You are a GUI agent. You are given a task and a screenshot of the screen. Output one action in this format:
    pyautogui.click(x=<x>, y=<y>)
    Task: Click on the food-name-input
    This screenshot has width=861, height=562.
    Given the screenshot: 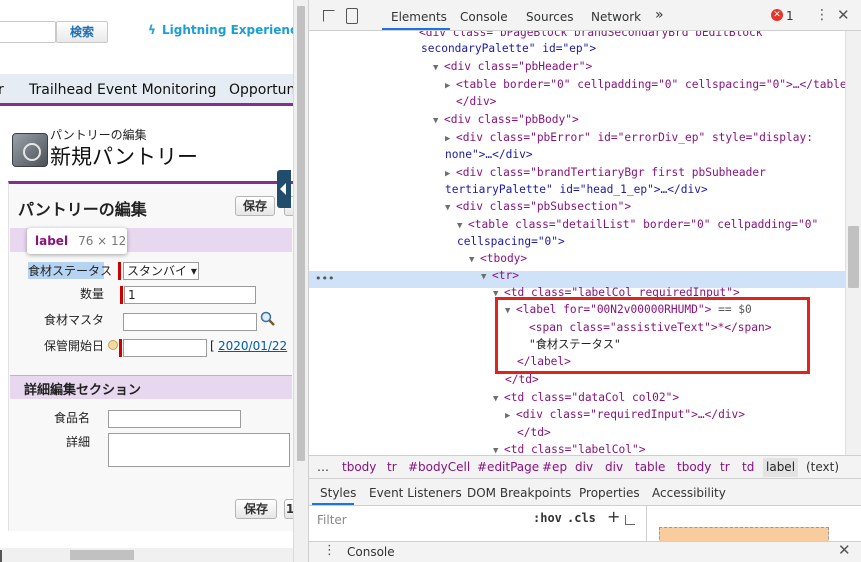 What is the action you would take?
    pyautogui.click(x=174, y=419)
    